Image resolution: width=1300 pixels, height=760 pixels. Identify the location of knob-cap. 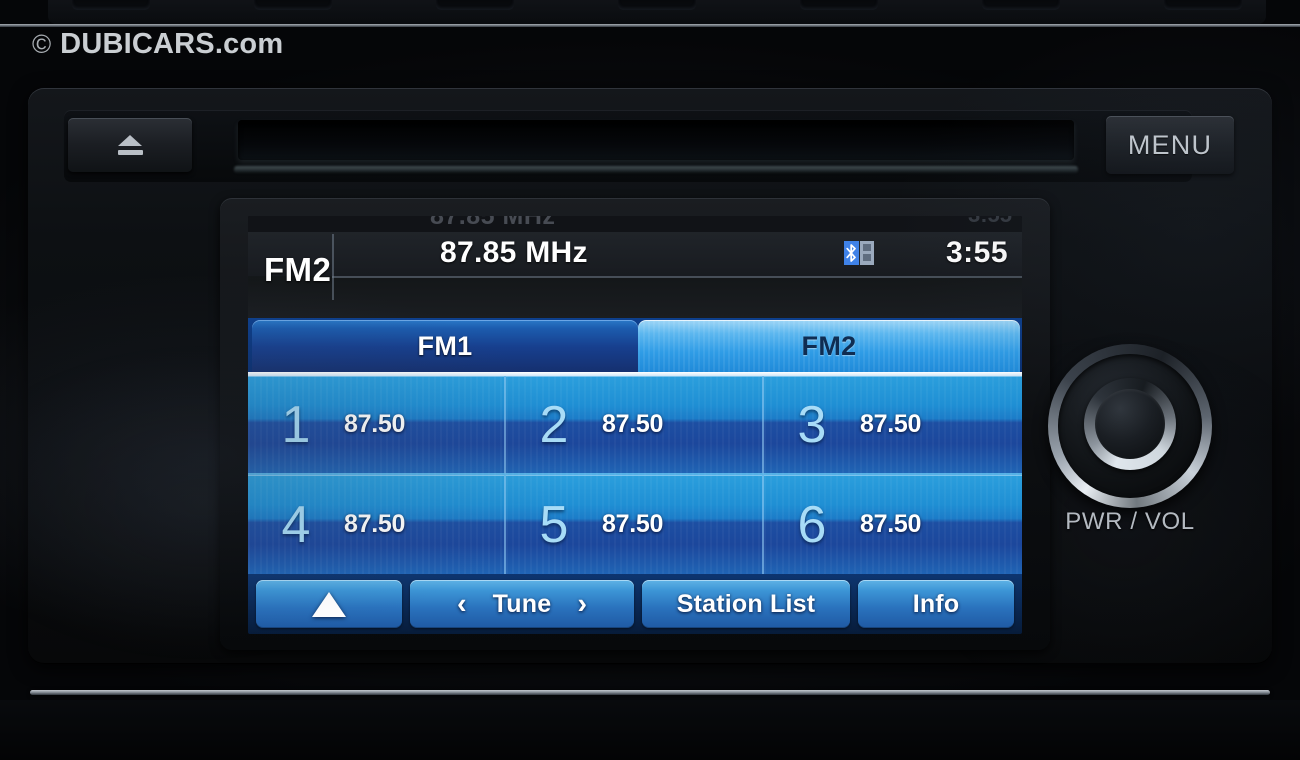
(1130, 424).